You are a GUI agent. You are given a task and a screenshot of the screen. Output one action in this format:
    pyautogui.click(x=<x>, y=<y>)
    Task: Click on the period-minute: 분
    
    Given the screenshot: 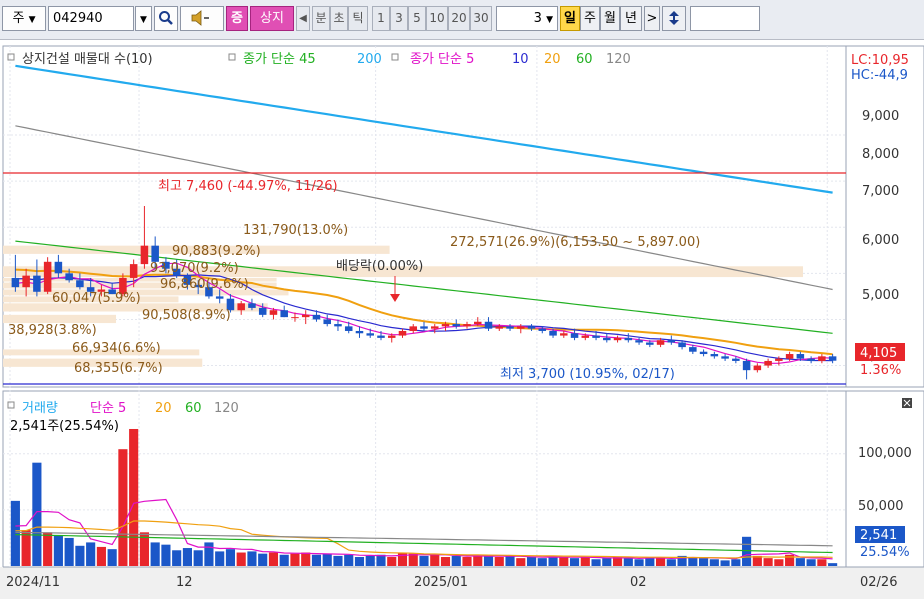 What is the action you would take?
    pyautogui.click(x=321, y=18)
    